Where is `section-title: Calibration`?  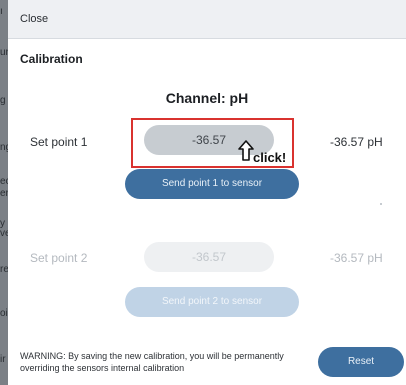 section-title: Calibration is located at coordinates (51, 59).